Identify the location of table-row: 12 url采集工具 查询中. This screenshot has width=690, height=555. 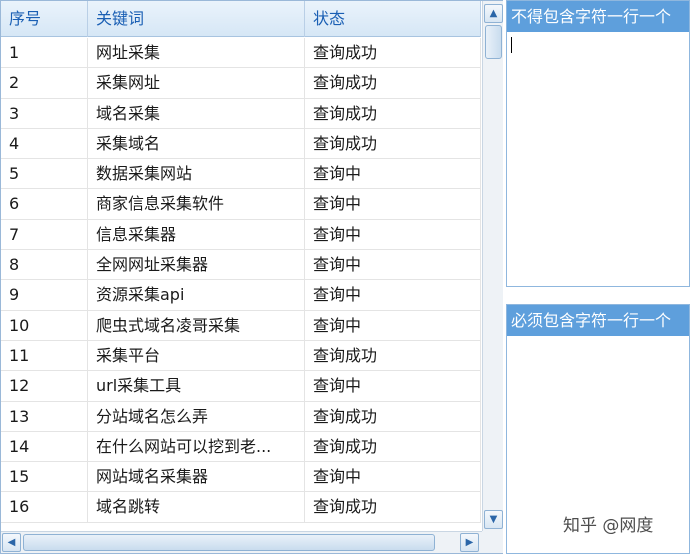
(241, 386).